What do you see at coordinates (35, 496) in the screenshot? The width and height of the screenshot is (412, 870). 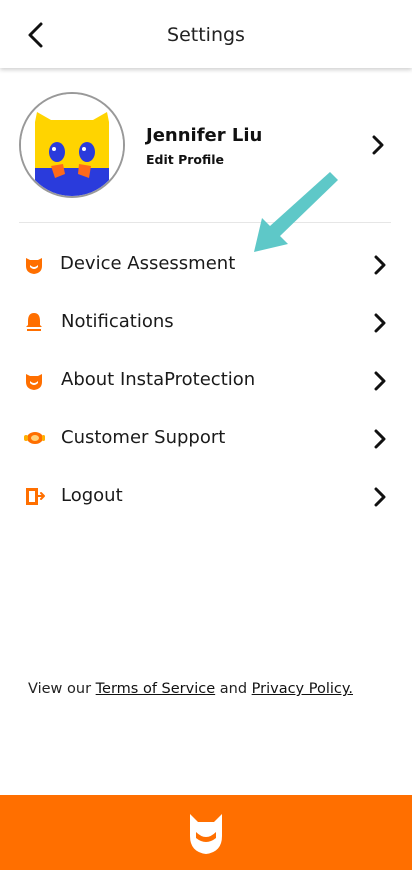 I see `logout-door-icon` at bounding box center [35, 496].